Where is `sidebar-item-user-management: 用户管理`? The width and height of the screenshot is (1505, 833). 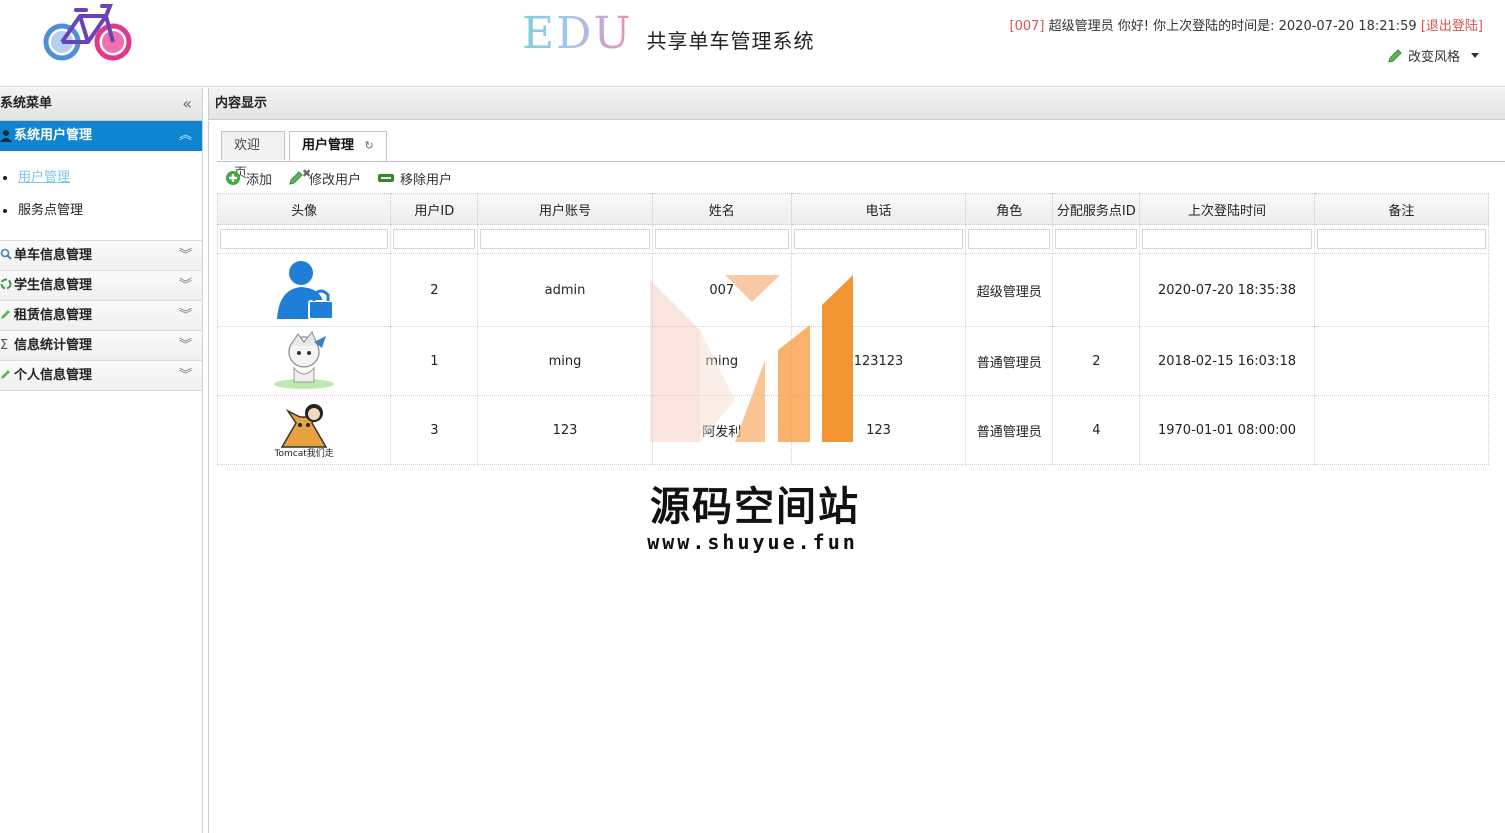
sidebar-item-user-management: 用户管理 is located at coordinates (101, 185).